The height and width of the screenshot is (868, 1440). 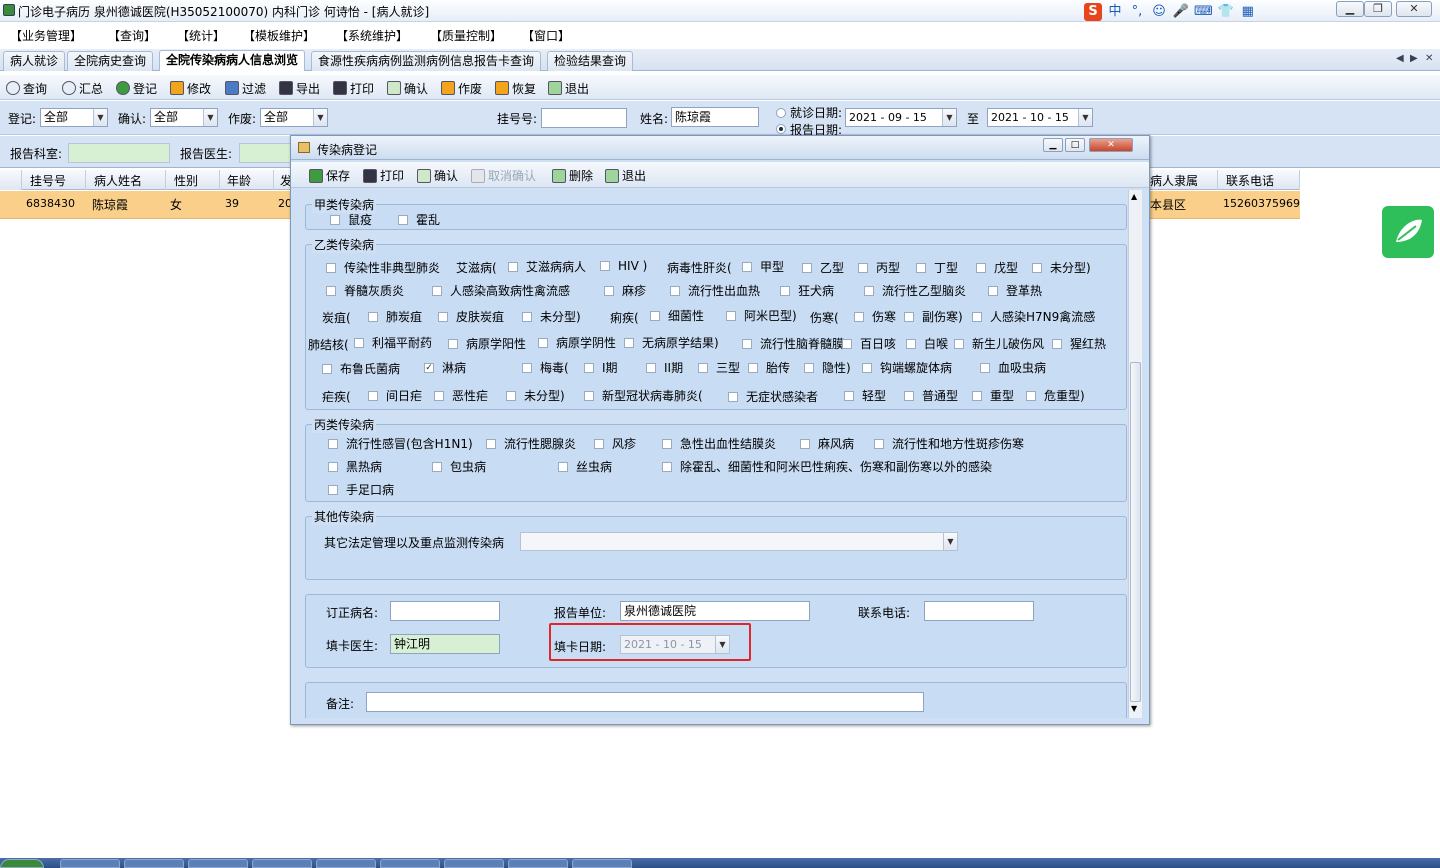 I want to click on edit-button: 修改, so click(x=190, y=88).